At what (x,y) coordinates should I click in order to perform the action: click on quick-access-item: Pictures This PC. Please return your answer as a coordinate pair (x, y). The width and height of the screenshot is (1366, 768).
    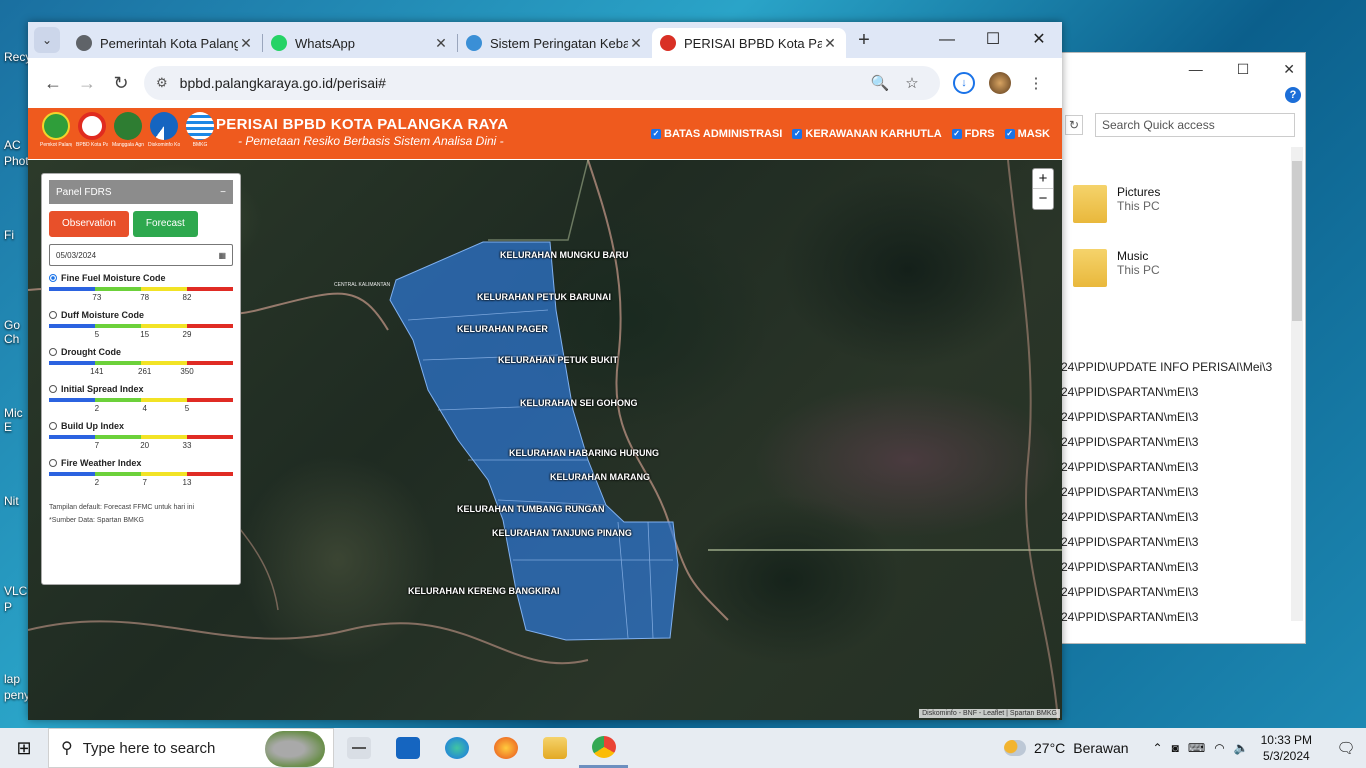
    Looking at the image, I should click on (1116, 204).